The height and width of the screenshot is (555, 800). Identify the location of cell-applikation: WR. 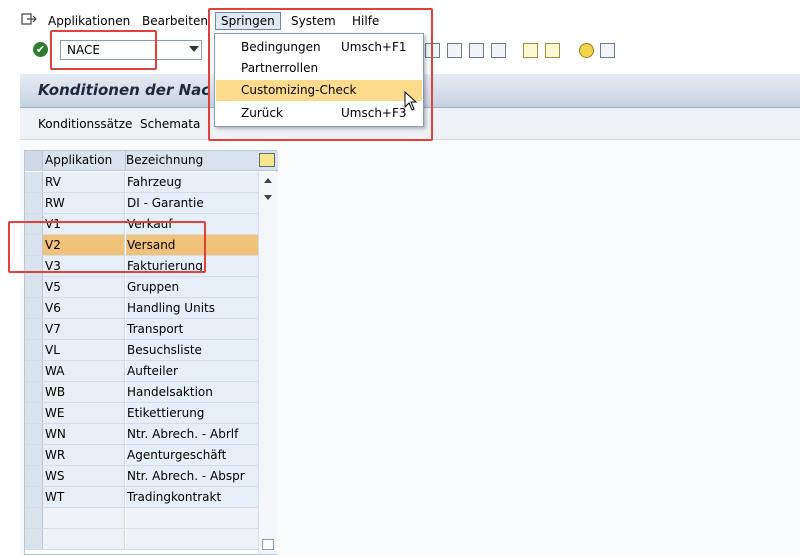
(84, 455).